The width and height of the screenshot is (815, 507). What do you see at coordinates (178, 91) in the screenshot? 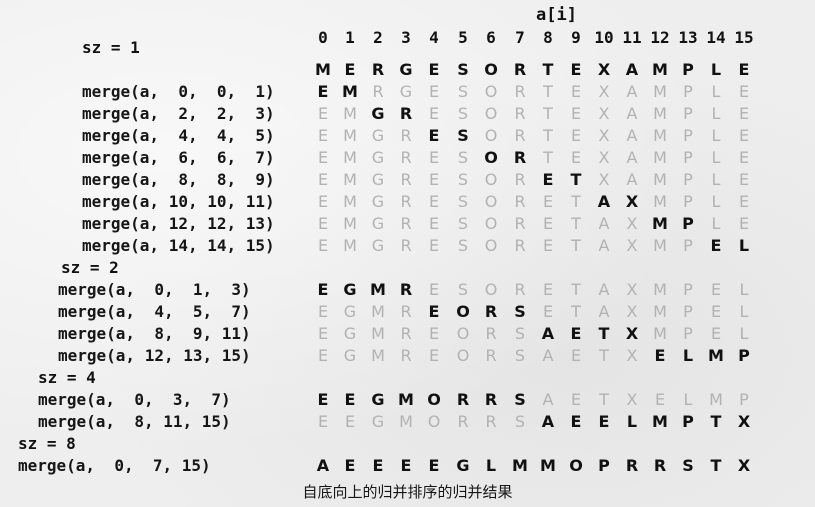
I see `merge-call-label: merge(a, 0, 0, 1)` at bounding box center [178, 91].